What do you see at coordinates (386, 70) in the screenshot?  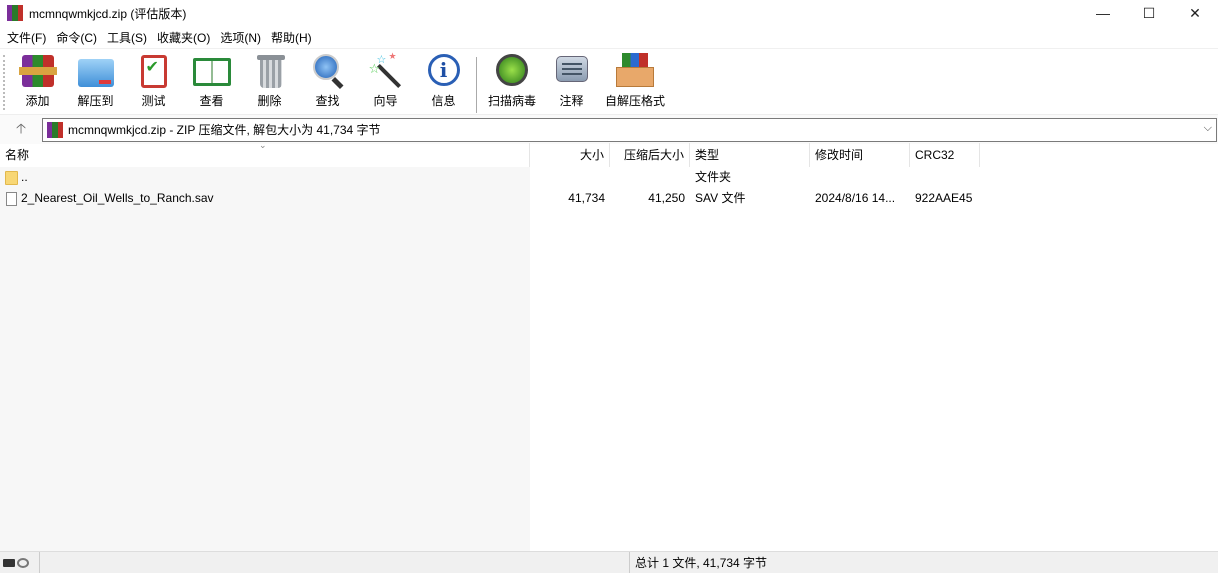 I see `wand-icon: ☆ ☆ ★` at bounding box center [386, 70].